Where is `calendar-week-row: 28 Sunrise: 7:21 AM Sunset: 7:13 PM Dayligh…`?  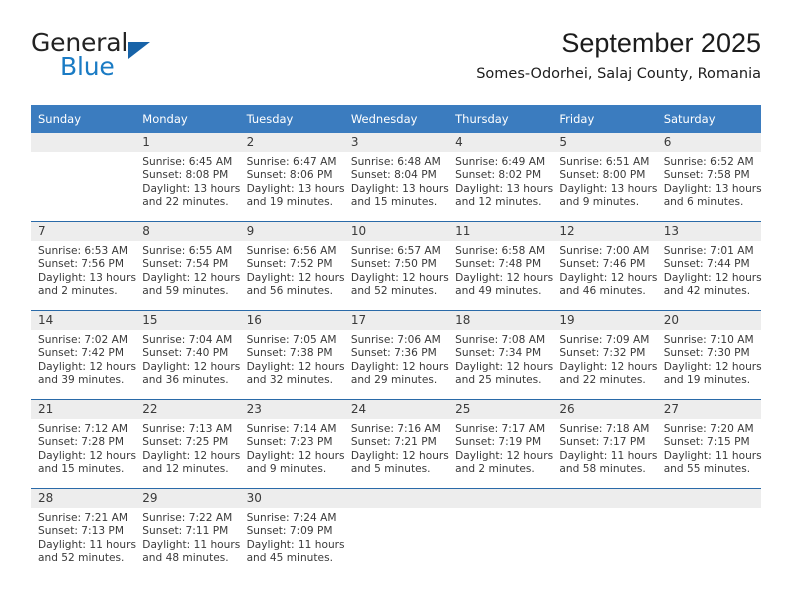
calendar-week-row: 28 Sunrise: 7:21 AM Sunset: 7:13 PM Dayligh… is located at coordinates (396, 532).